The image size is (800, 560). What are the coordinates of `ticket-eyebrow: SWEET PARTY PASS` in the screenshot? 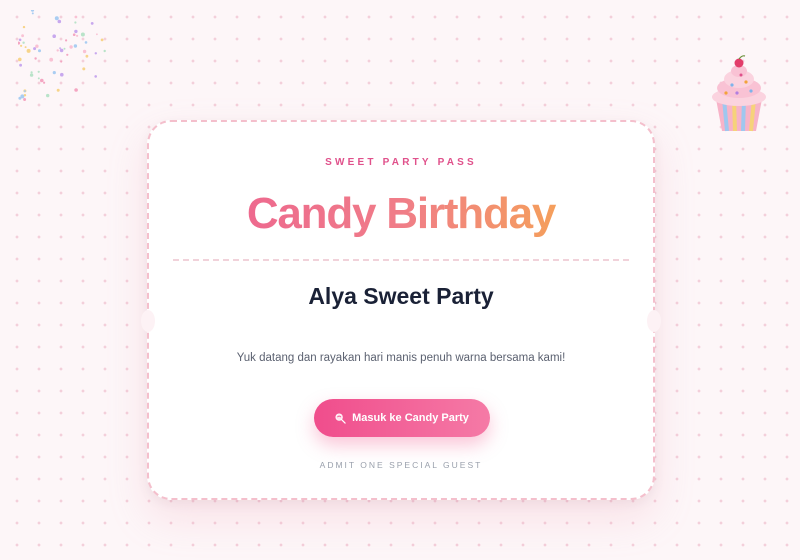 It's located at (401, 162).